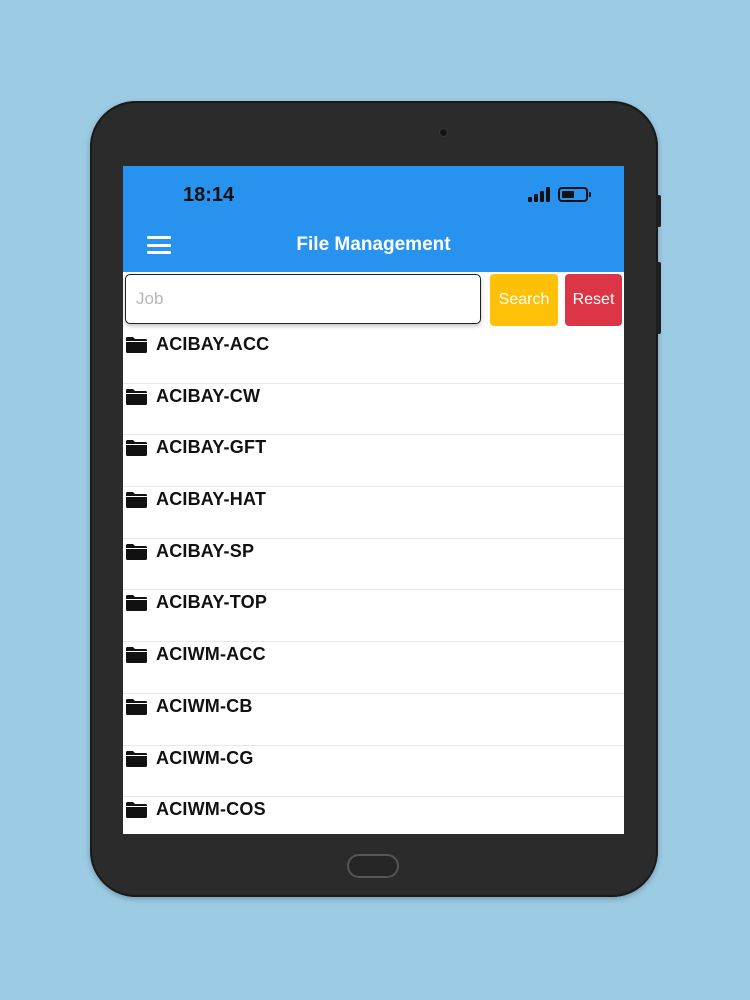 The height and width of the screenshot is (1000, 750). What do you see at coordinates (373, 616) in the screenshot?
I see `folder-list-item: ACIBAY-TOP` at bounding box center [373, 616].